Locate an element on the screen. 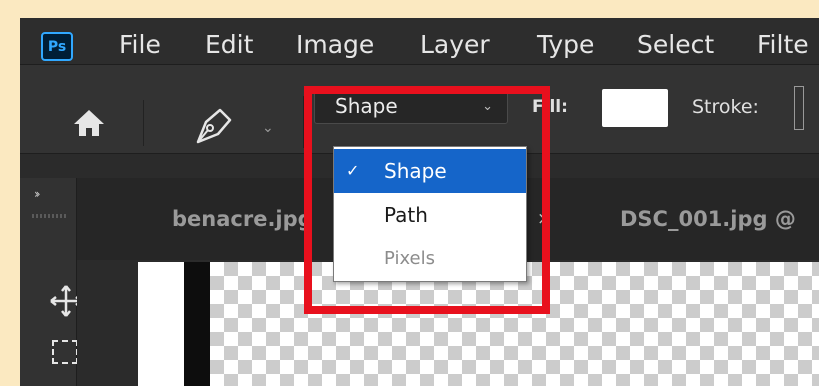  stroke-label: Stroke: is located at coordinates (725, 107).